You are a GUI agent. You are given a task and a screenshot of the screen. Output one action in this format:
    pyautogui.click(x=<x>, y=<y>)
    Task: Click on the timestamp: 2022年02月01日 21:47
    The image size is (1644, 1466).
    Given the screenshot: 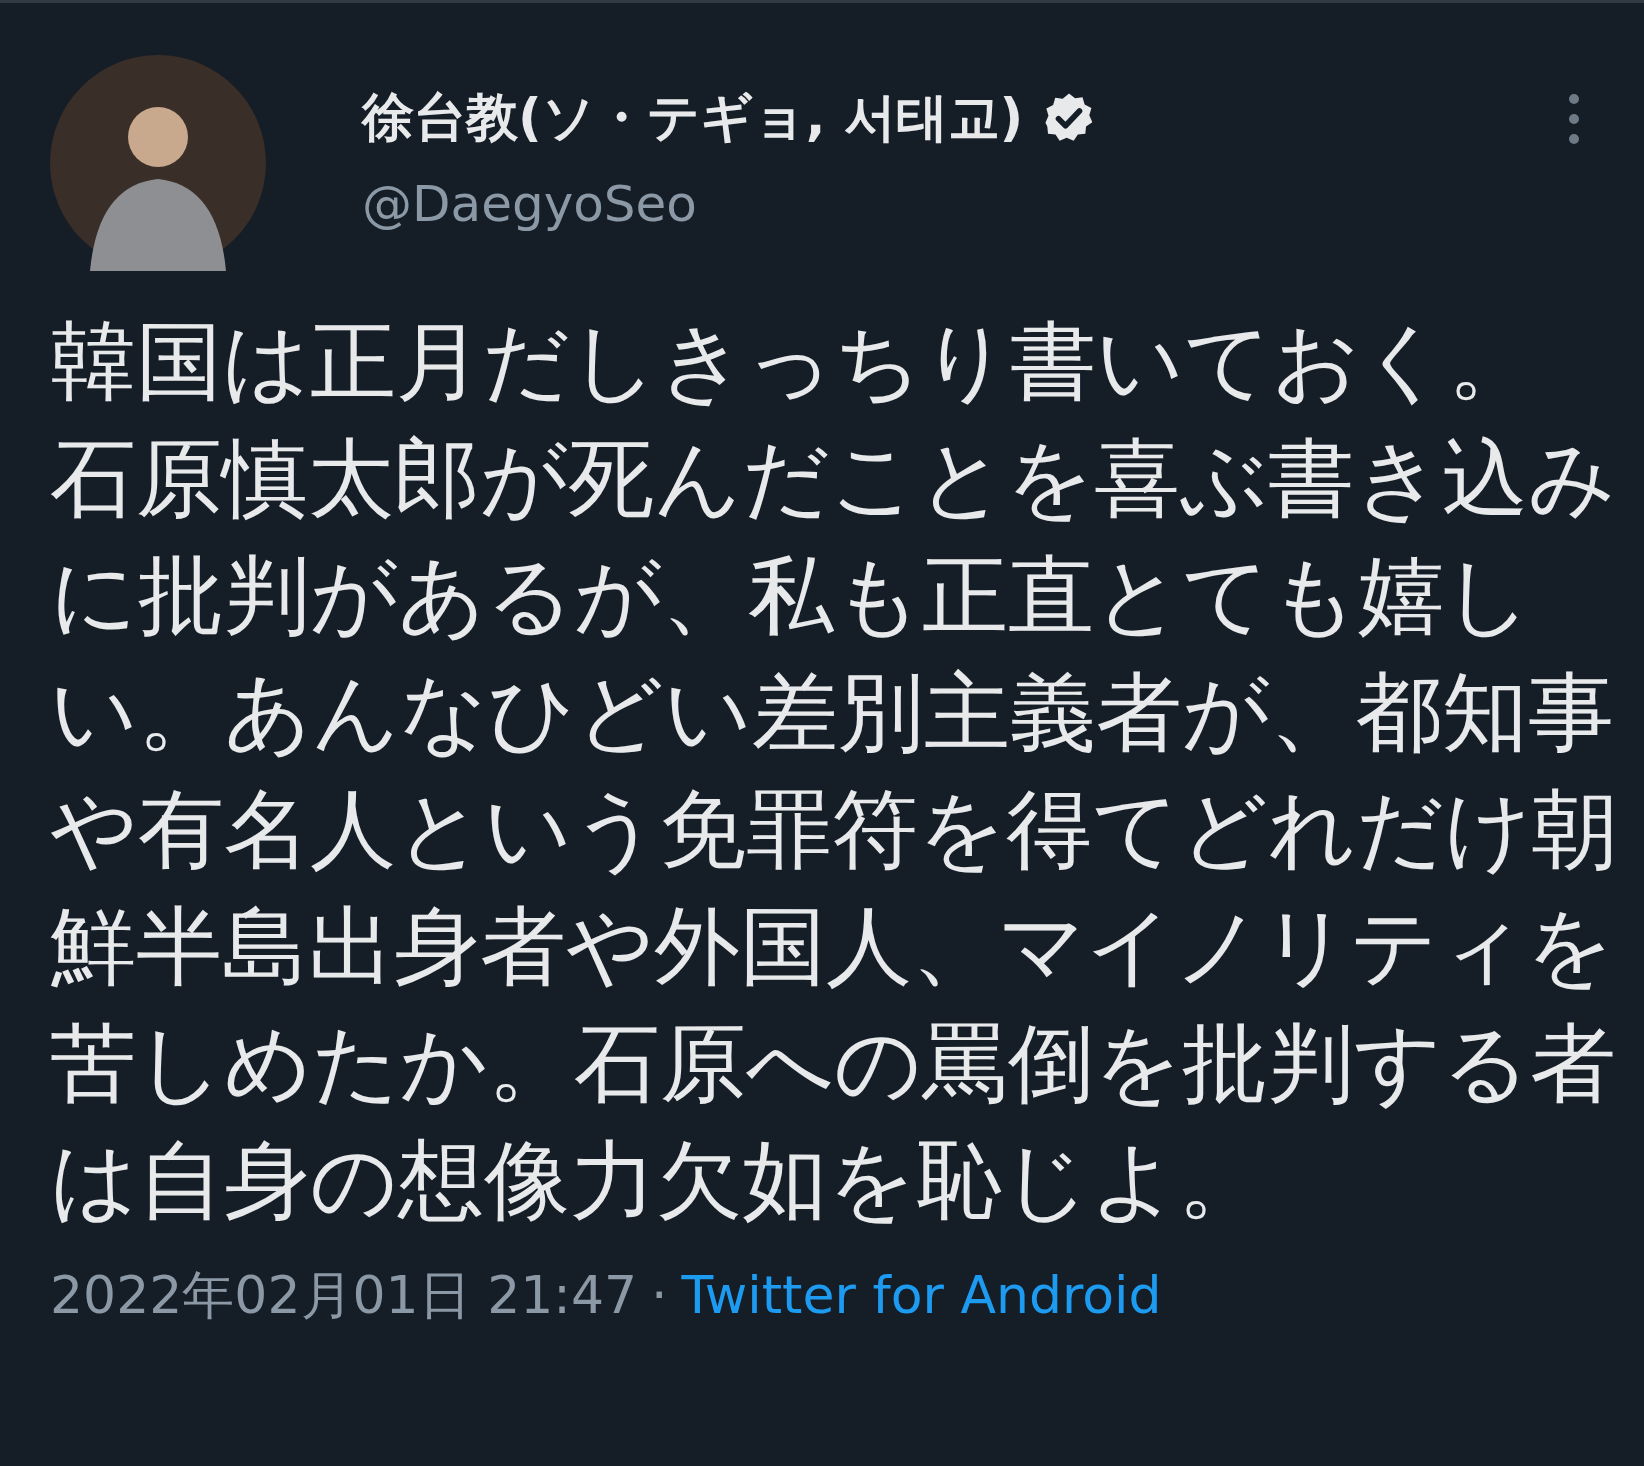 What is the action you would take?
    pyautogui.click(x=344, y=1295)
    